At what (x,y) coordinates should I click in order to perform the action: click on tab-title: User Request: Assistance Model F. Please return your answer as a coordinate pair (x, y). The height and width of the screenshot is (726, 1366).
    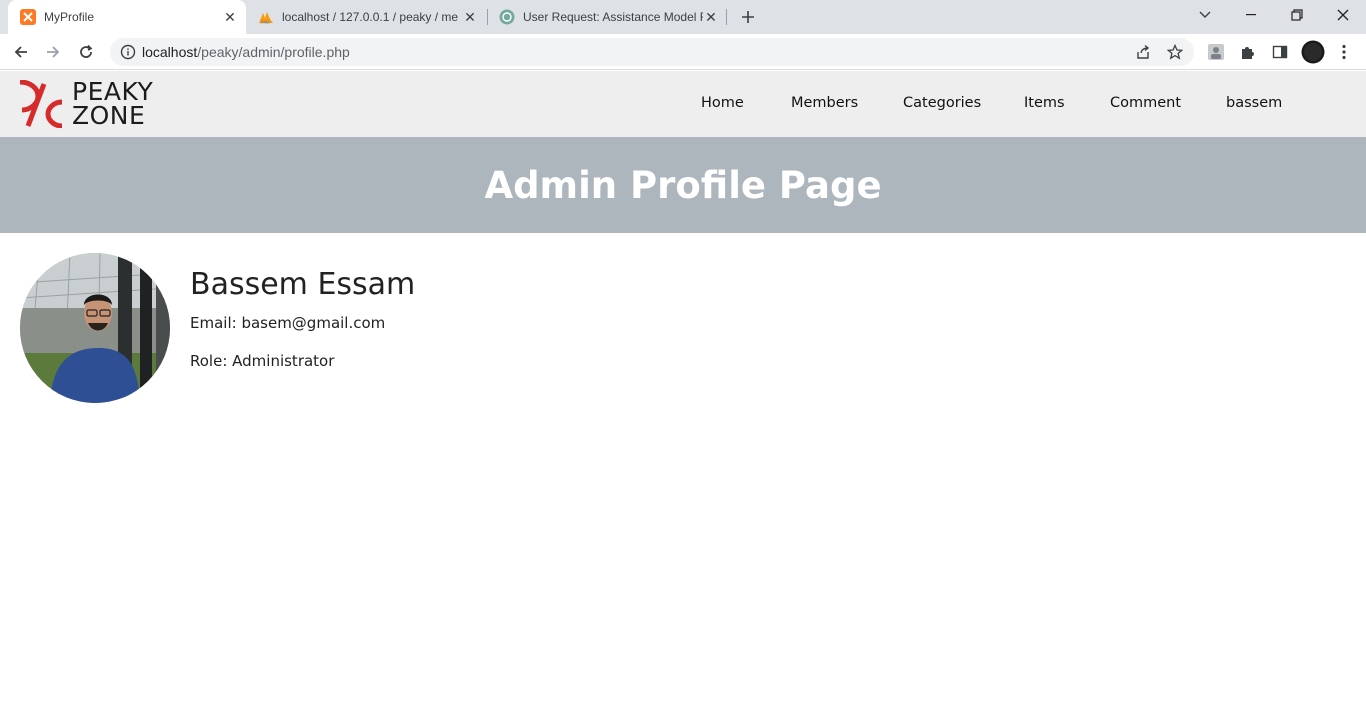
    Looking at the image, I should click on (613, 17).